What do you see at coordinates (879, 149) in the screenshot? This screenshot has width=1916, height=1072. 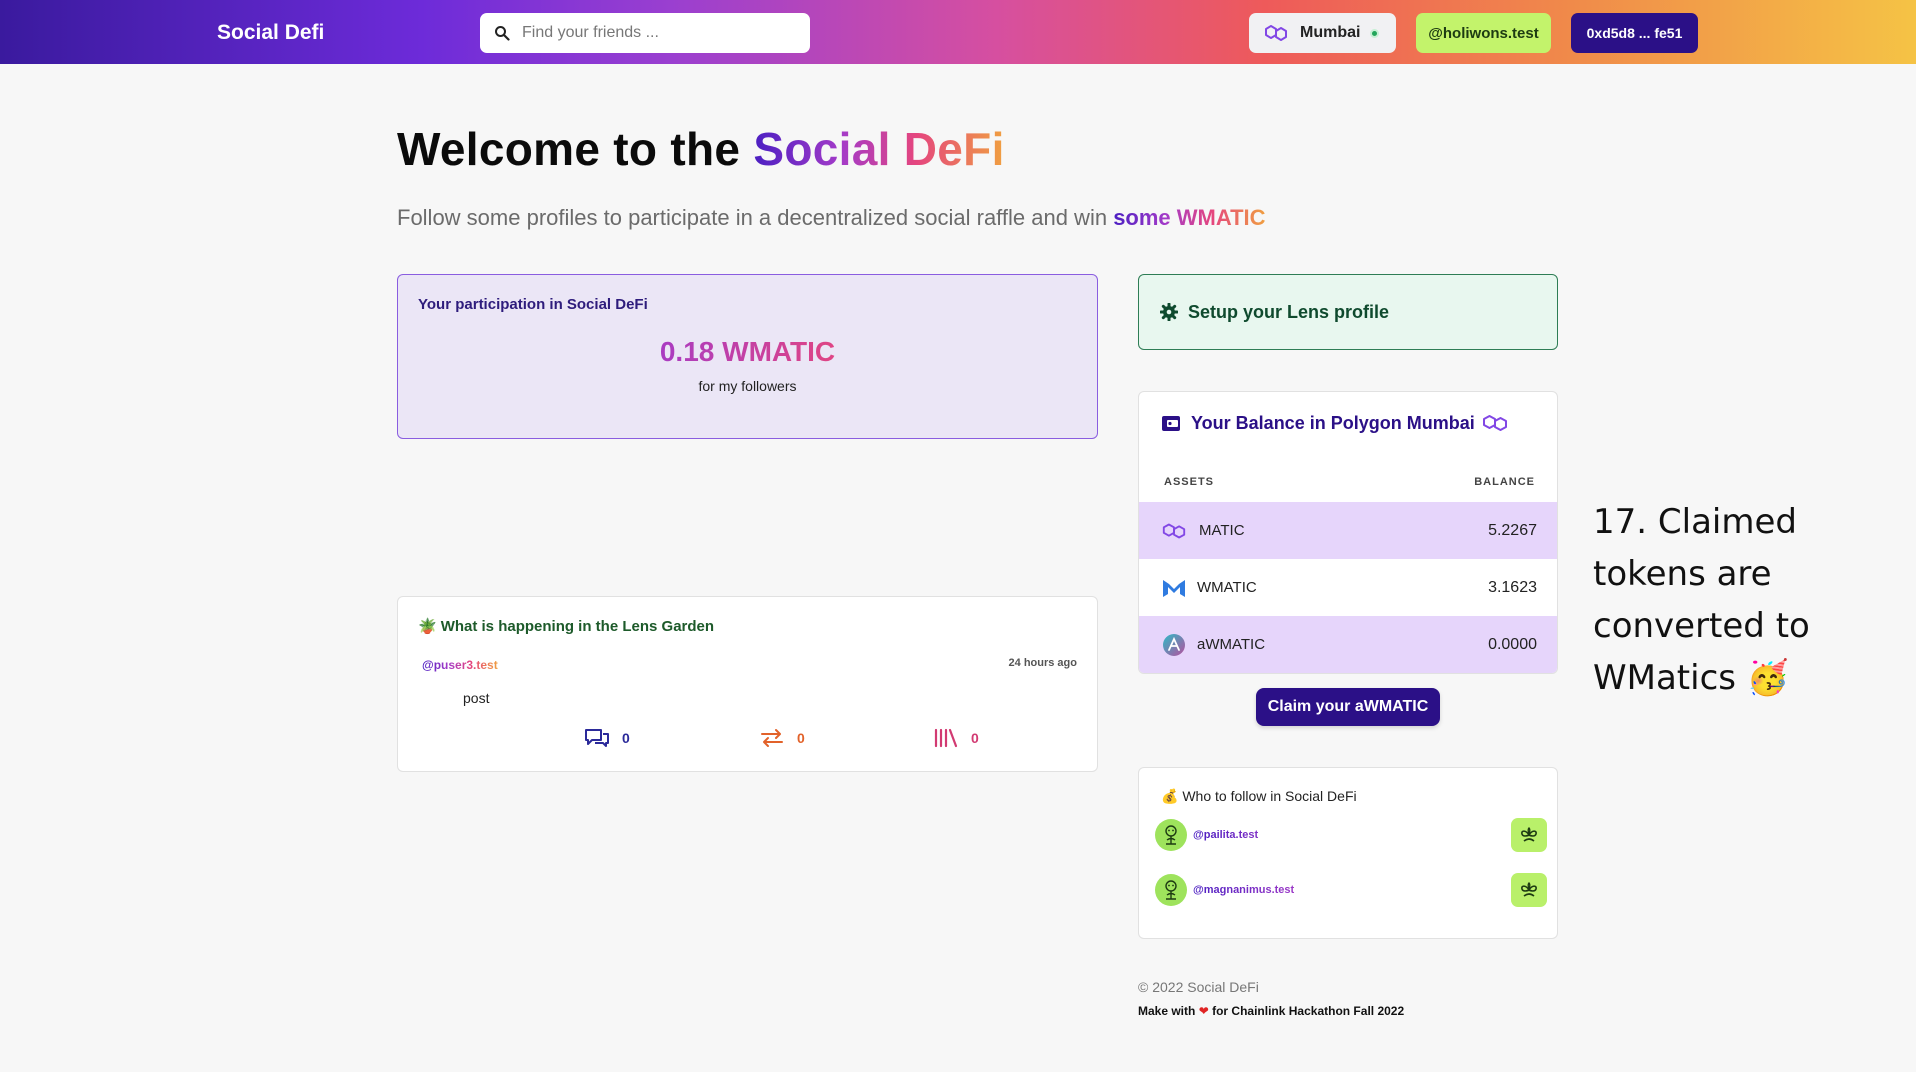 I see `title-highlight: Social DeFi` at bounding box center [879, 149].